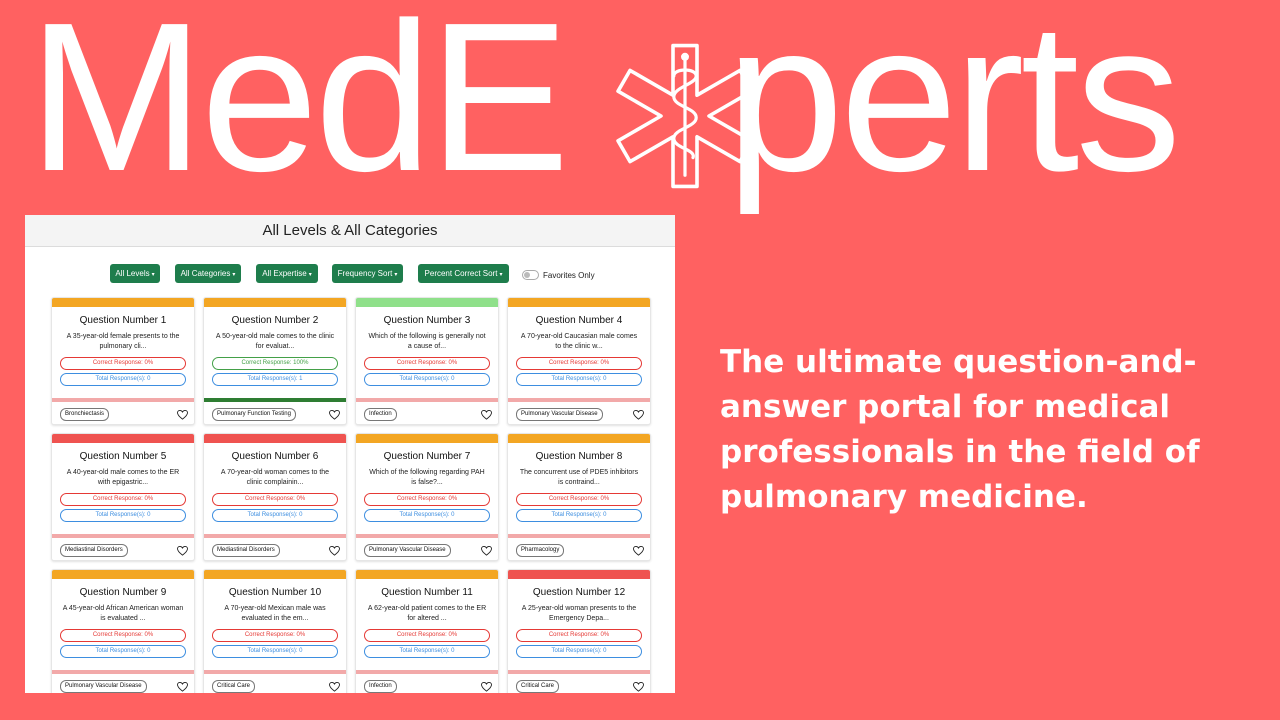 The image size is (1280, 720). Describe the element at coordinates (275, 456) in the screenshot. I see `question-title: Question Number 6` at that location.